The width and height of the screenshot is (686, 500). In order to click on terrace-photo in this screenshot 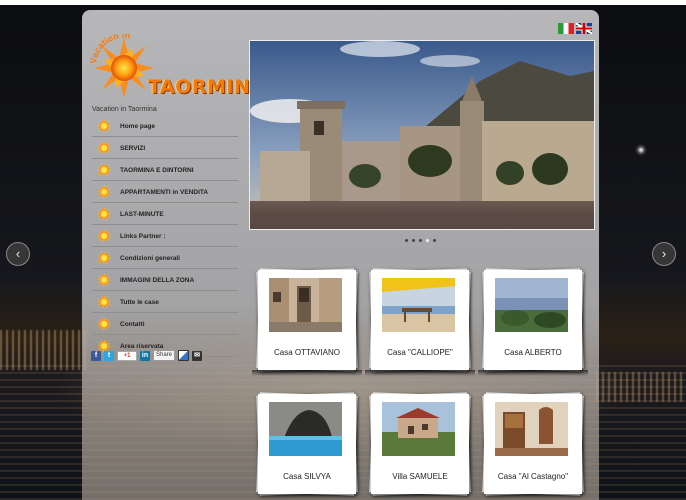, I will do `click(418, 305)`.